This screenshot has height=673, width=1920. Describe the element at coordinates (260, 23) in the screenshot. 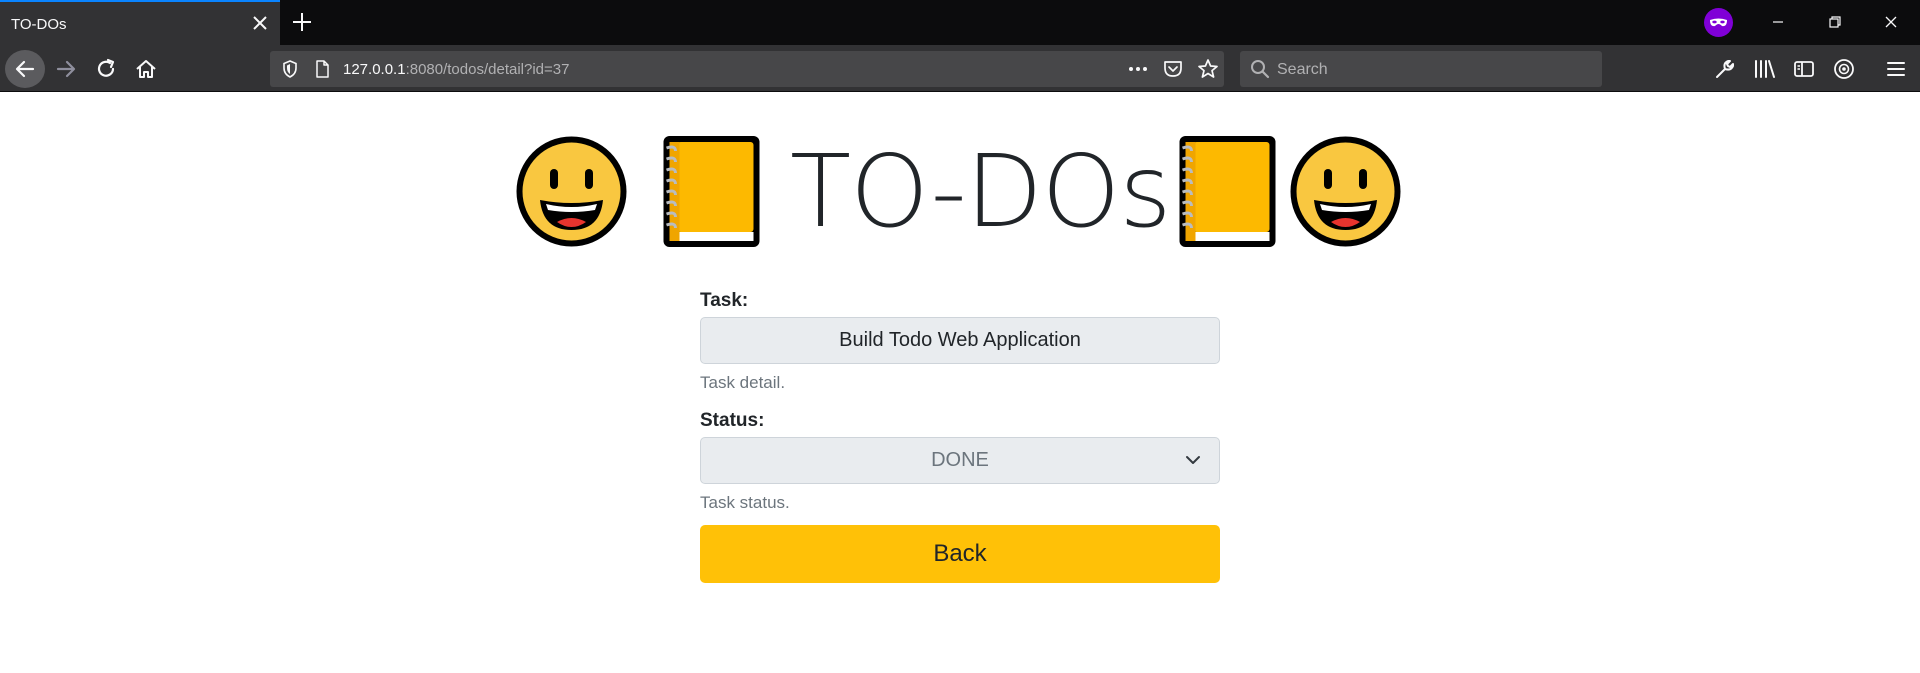

I see `close-icon` at that location.